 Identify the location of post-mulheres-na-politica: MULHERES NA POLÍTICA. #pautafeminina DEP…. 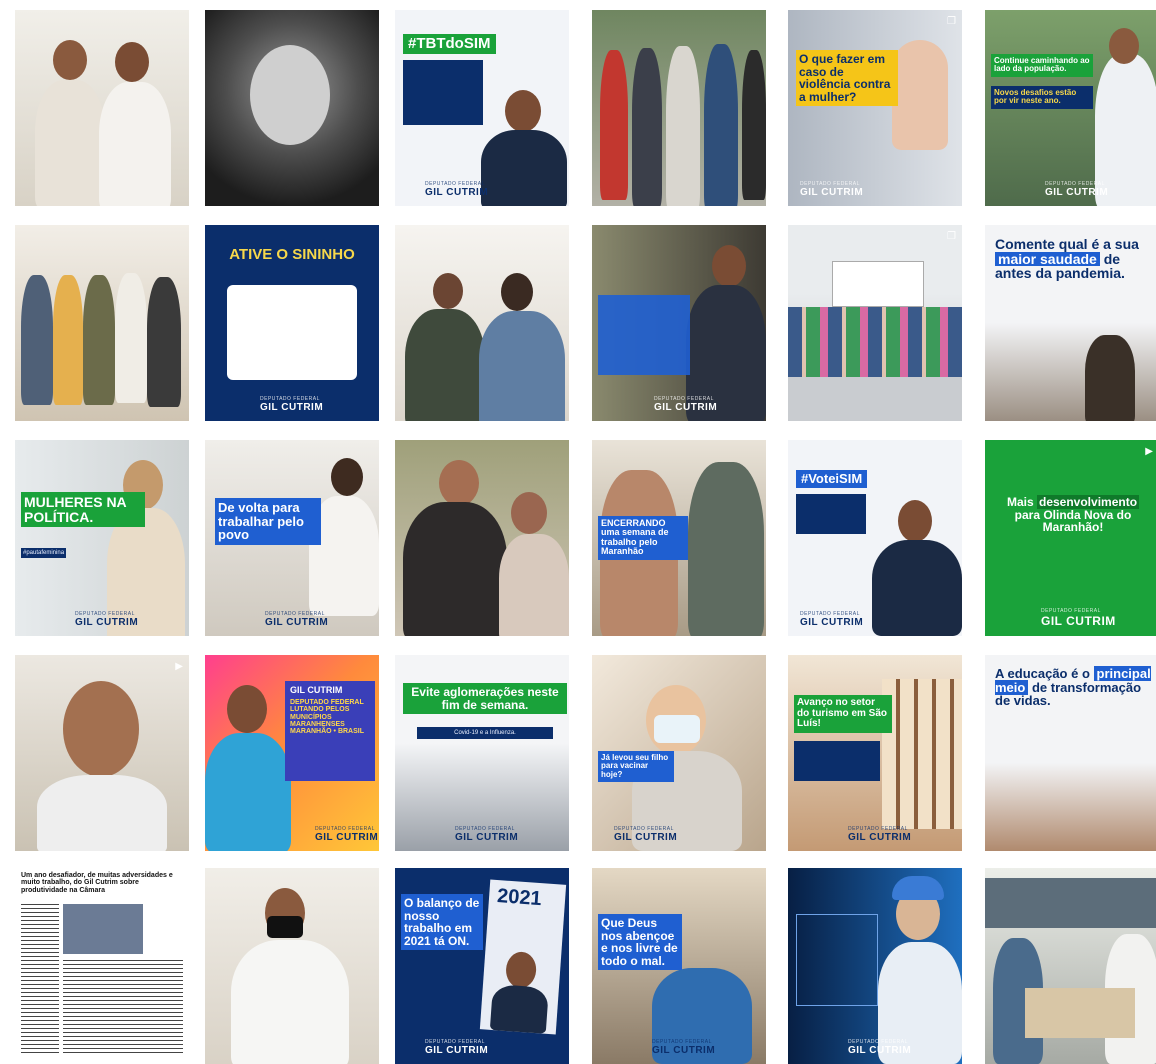
(102, 538).